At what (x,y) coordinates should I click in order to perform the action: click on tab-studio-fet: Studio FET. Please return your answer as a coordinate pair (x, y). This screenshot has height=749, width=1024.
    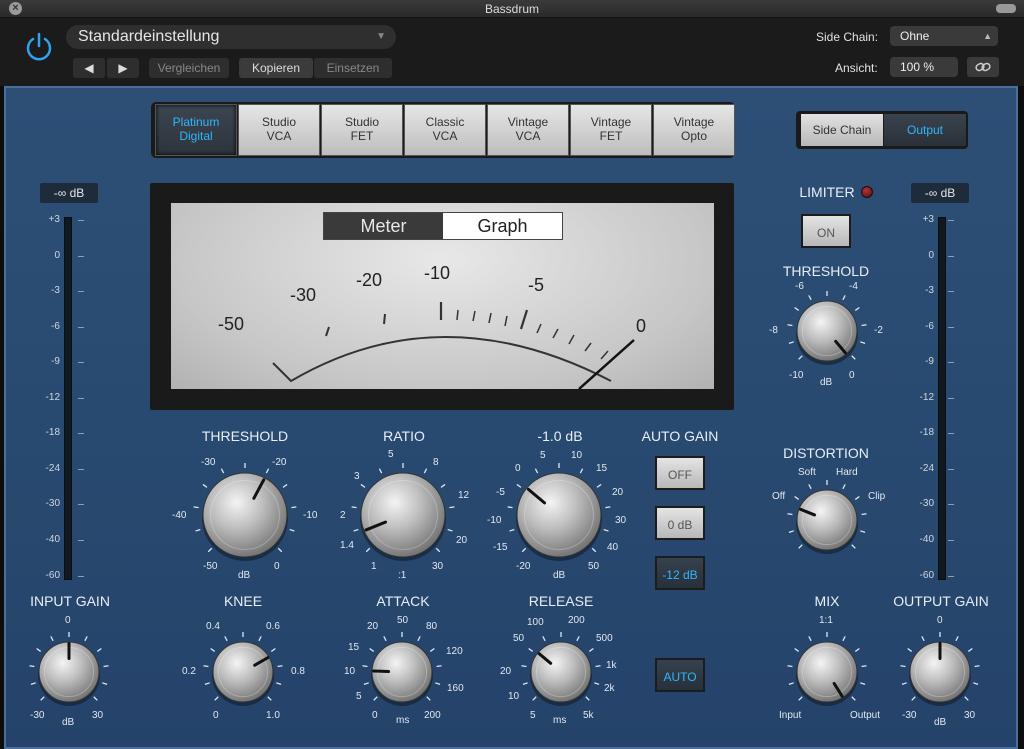
    Looking at the image, I should click on (362, 130).